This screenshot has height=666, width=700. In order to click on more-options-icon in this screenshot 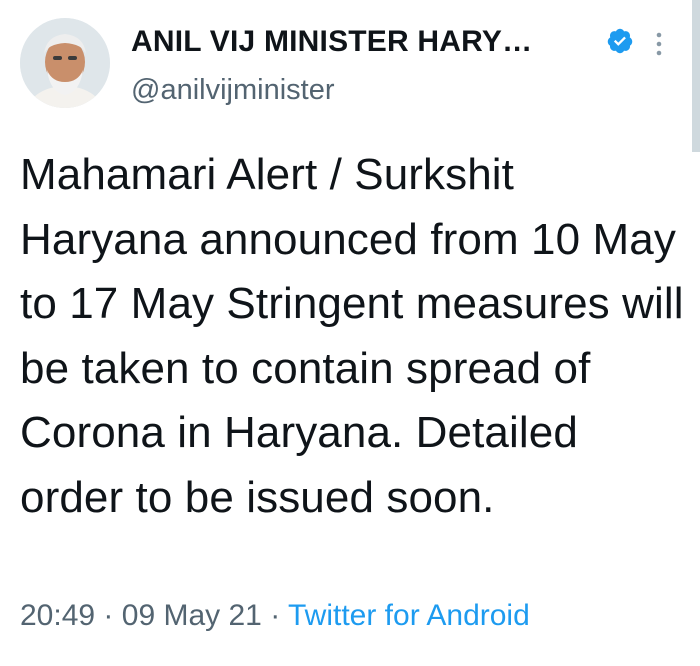, I will do `click(659, 44)`.